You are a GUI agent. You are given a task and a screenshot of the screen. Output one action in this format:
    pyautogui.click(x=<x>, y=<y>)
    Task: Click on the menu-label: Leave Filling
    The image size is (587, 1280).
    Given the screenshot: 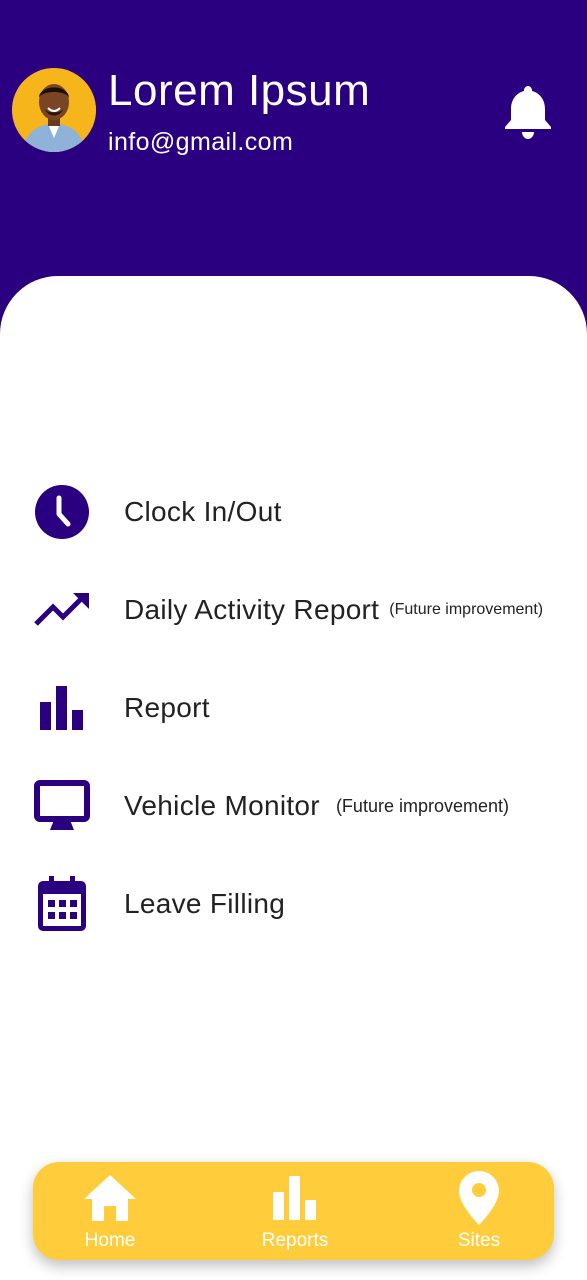 What is the action you would take?
    pyautogui.click(x=205, y=903)
    